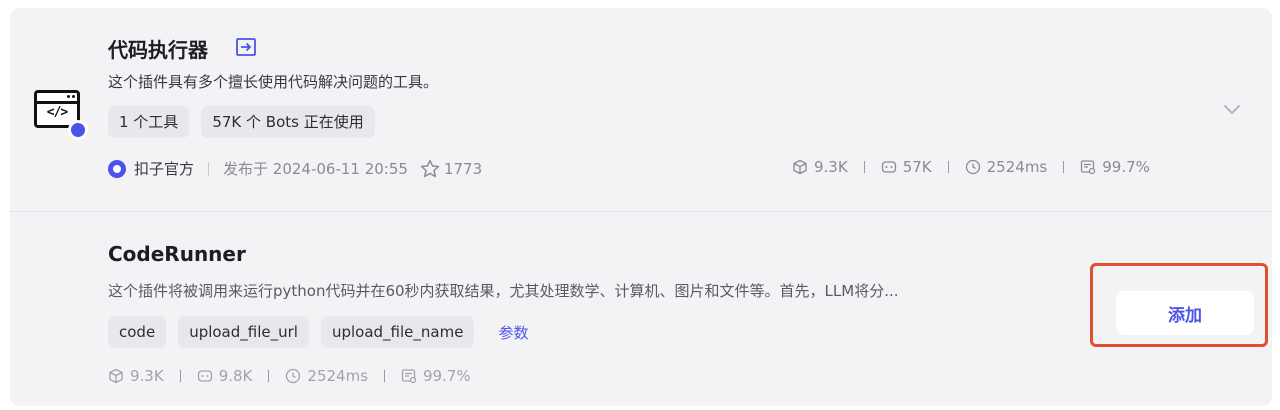 Image resolution: width=1280 pixels, height=410 pixels. I want to click on author-name: 扣子官方, so click(164, 169).